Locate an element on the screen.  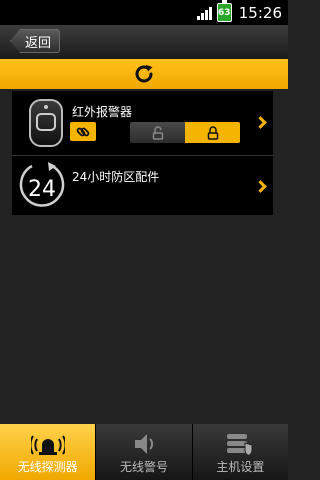
signal-icon is located at coordinates (204, 13).